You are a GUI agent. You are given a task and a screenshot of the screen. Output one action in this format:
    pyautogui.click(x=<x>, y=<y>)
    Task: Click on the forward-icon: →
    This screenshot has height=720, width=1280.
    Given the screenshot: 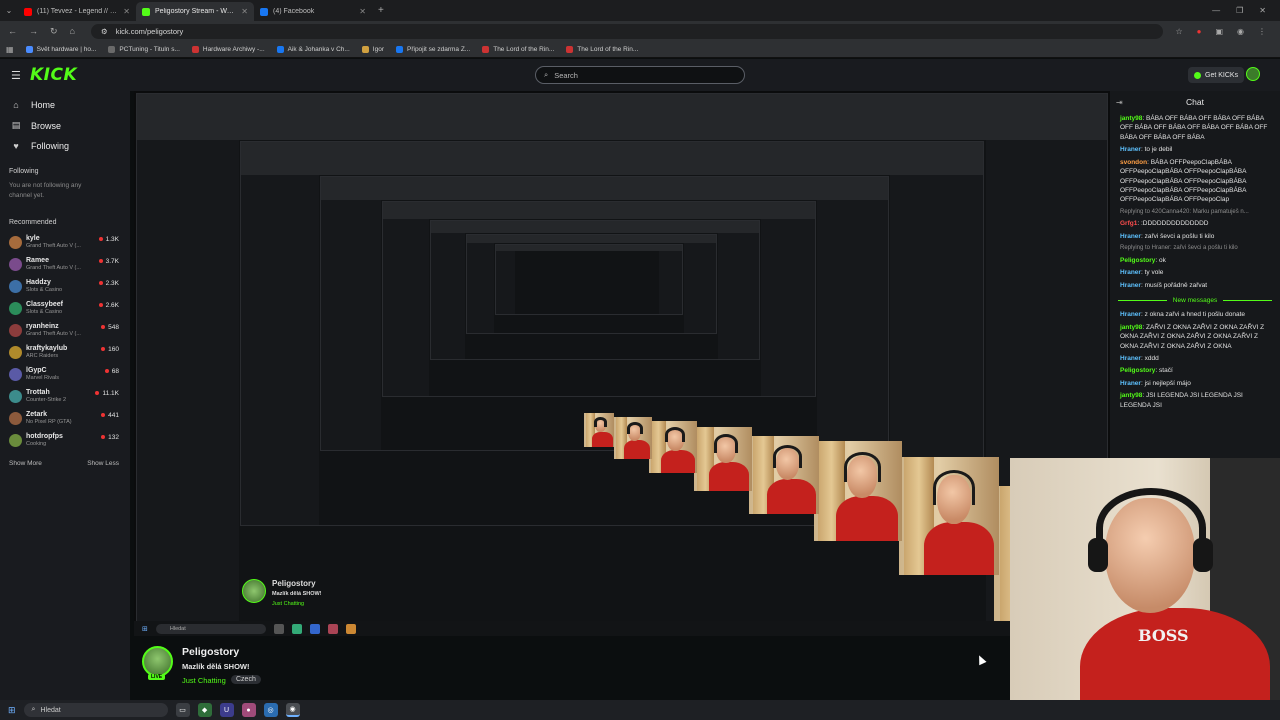 What is the action you would take?
    pyautogui.click(x=33, y=31)
    